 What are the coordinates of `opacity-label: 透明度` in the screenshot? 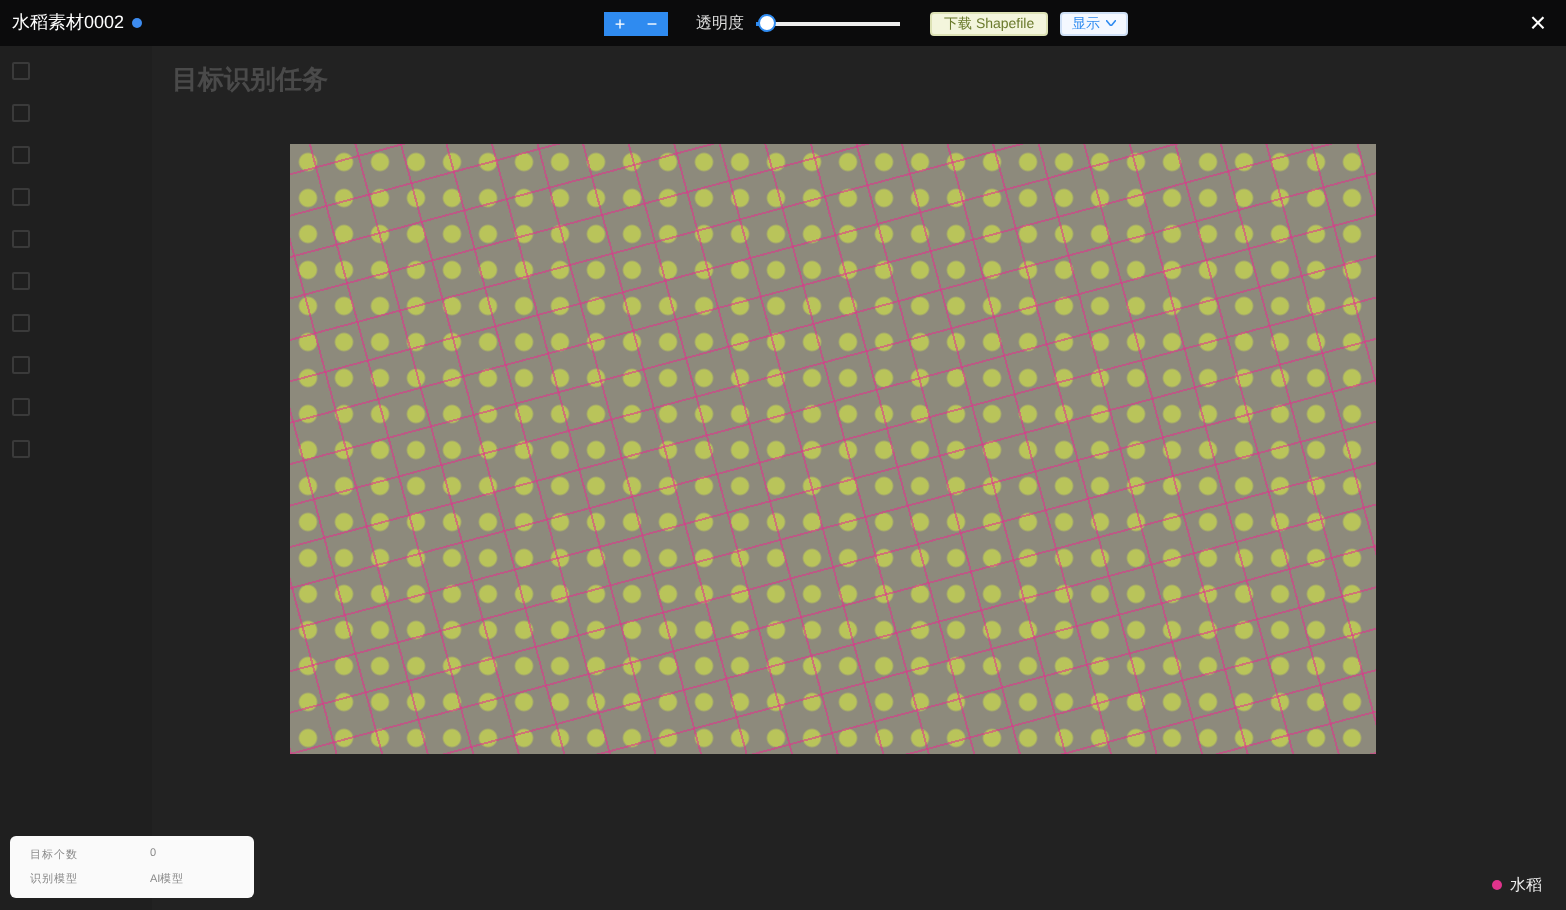 It's located at (720, 23).